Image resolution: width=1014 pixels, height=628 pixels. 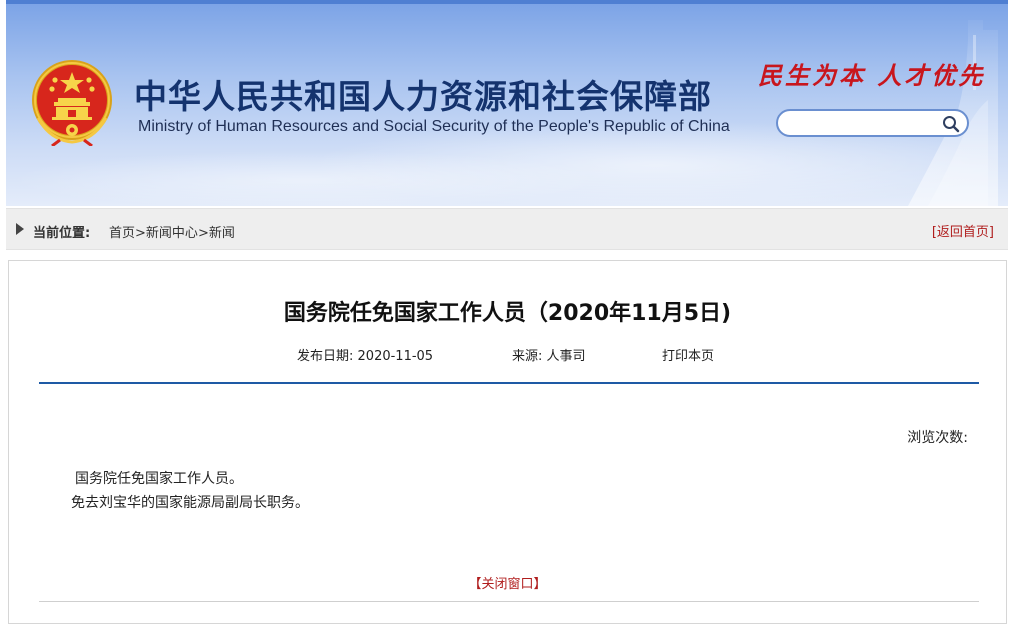 What do you see at coordinates (190, 491) in the screenshot?
I see `article-body: 国务院任免国家工作人员。 免去刘宝华的国家能源局副局长职务。` at bounding box center [190, 491].